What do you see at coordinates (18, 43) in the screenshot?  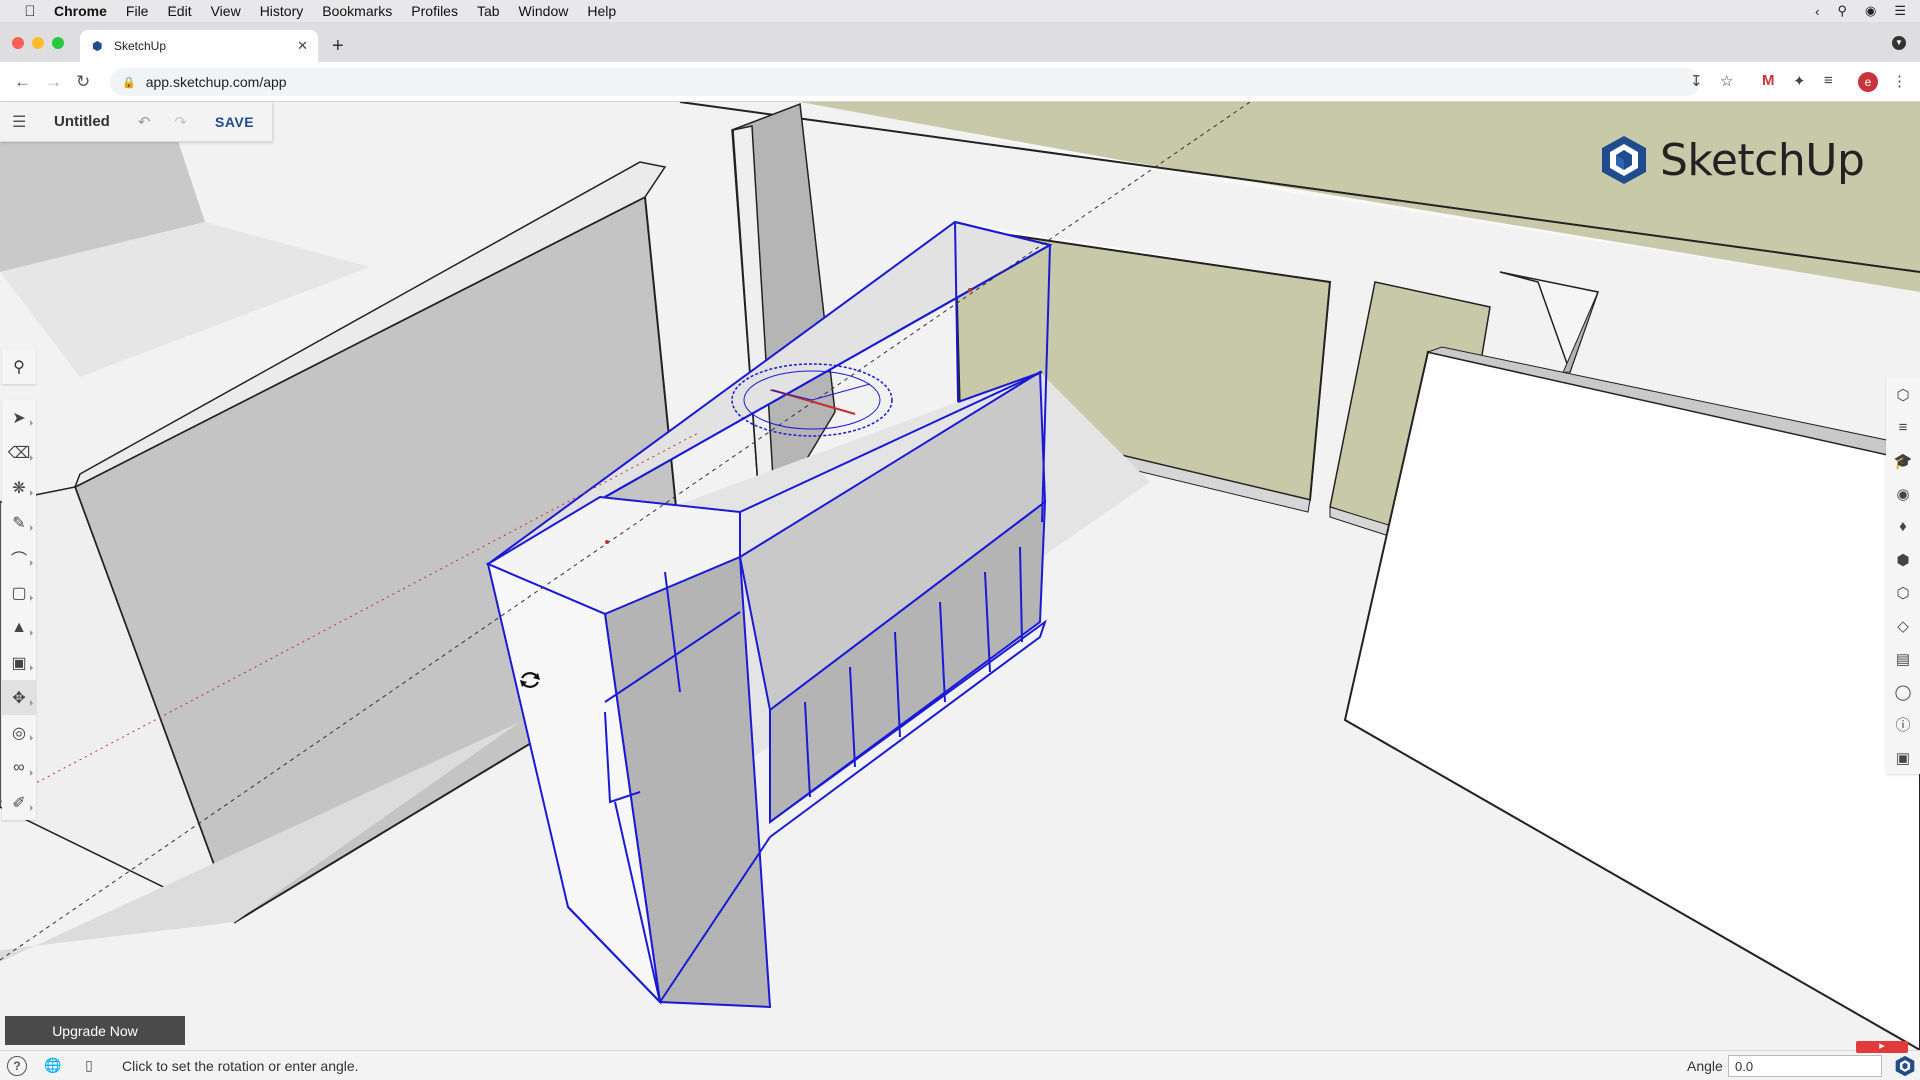 I see `close-window-button` at bounding box center [18, 43].